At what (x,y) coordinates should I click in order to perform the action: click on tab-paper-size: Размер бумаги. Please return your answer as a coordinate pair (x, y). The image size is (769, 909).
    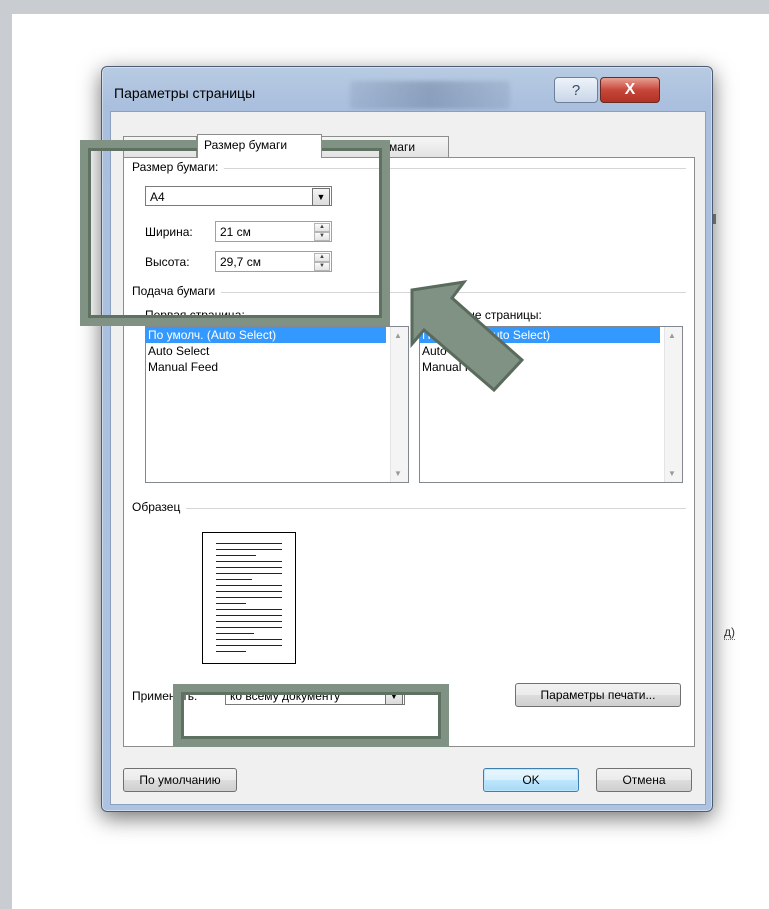
    Looking at the image, I should click on (259, 146).